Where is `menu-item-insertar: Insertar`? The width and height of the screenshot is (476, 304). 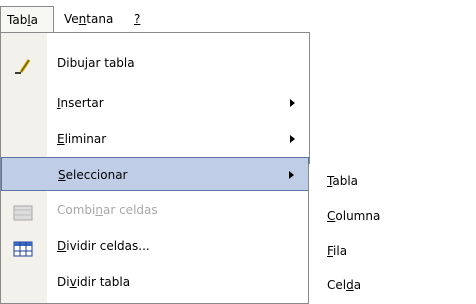 menu-item-insertar: Insertar is located at coordinates (155, 103).